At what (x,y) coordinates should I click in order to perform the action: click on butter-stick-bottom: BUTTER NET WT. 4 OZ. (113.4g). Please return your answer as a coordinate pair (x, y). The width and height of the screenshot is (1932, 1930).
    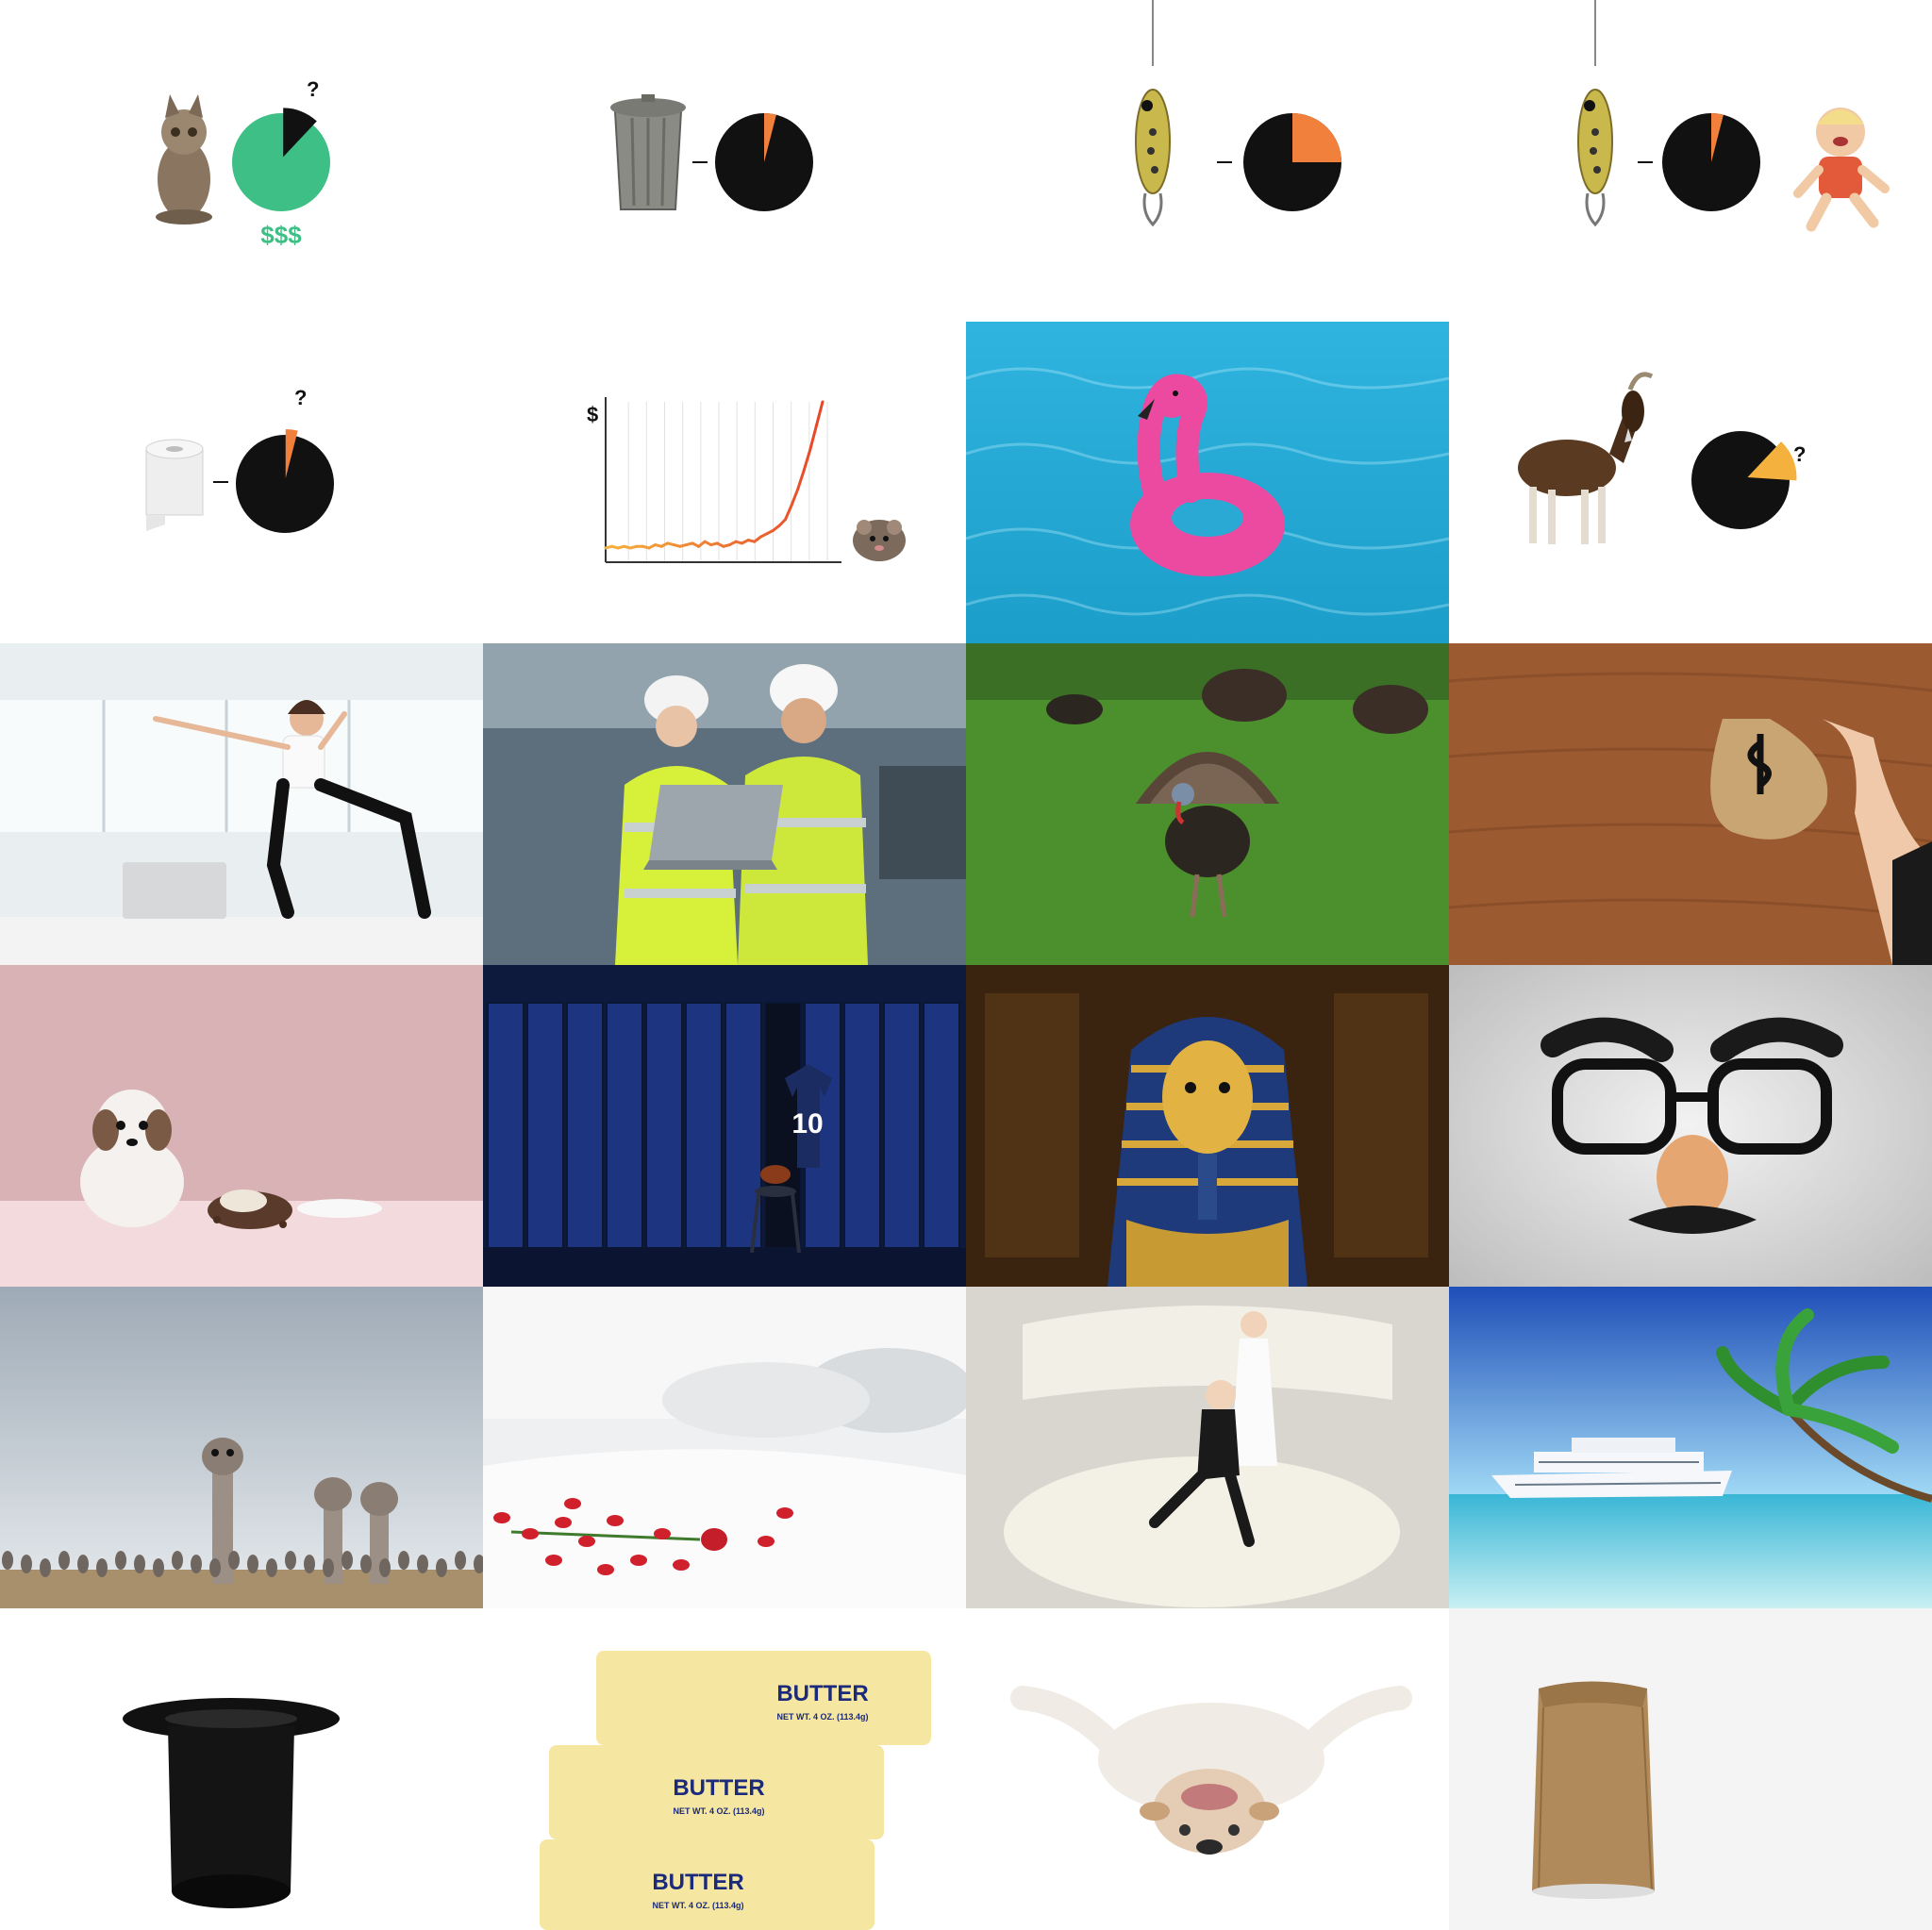
    Looking at the image, I should click on (707, 1884).